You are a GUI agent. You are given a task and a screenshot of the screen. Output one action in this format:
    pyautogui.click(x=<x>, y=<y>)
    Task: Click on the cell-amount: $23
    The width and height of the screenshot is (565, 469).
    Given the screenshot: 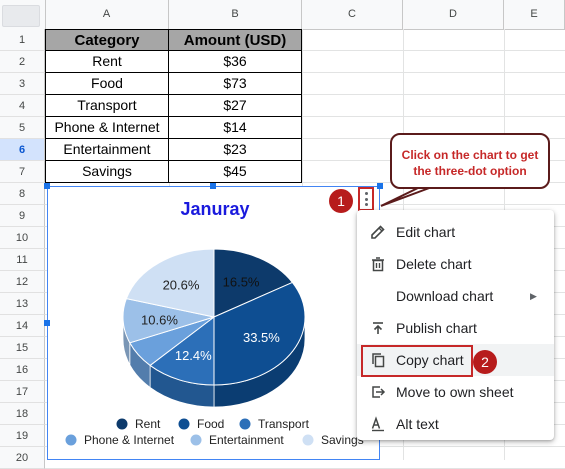 What is the action you would take?
    pyautogui.click(x=235, y=150)
    